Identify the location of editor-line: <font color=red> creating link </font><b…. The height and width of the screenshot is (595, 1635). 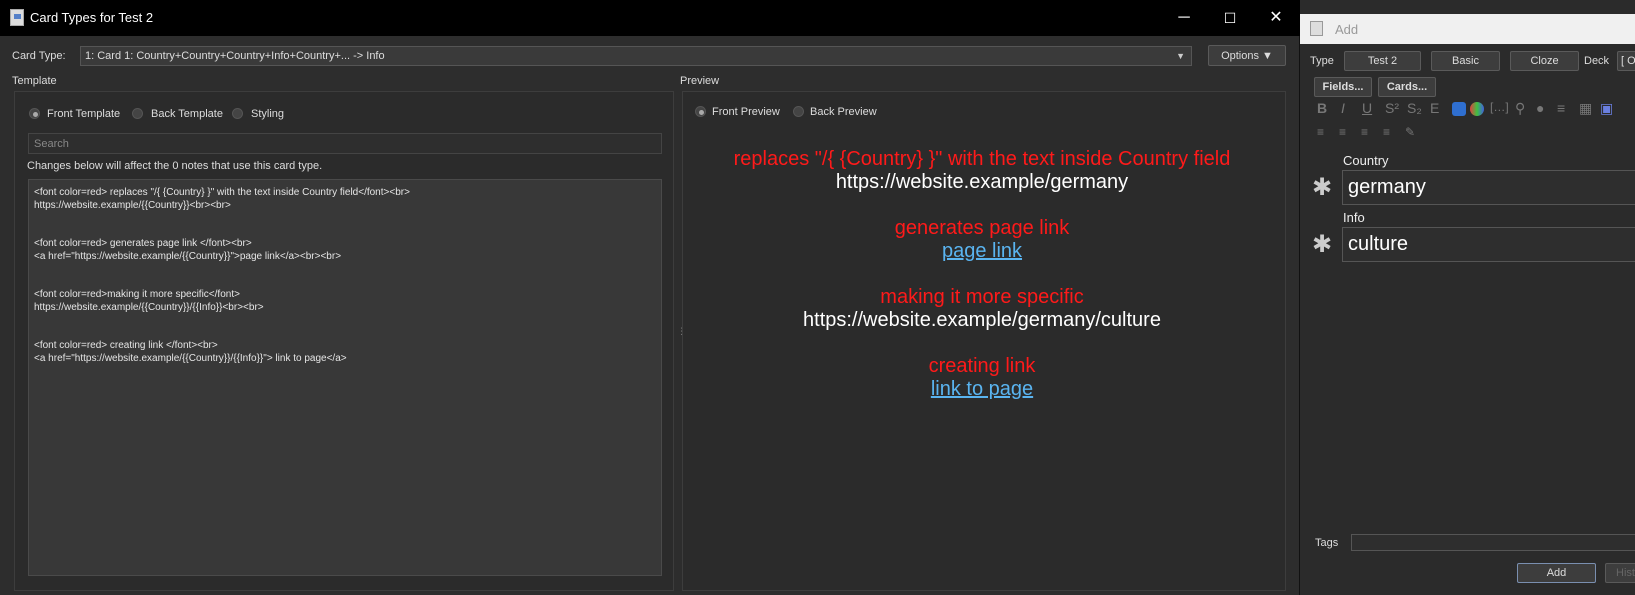
(126, 345).